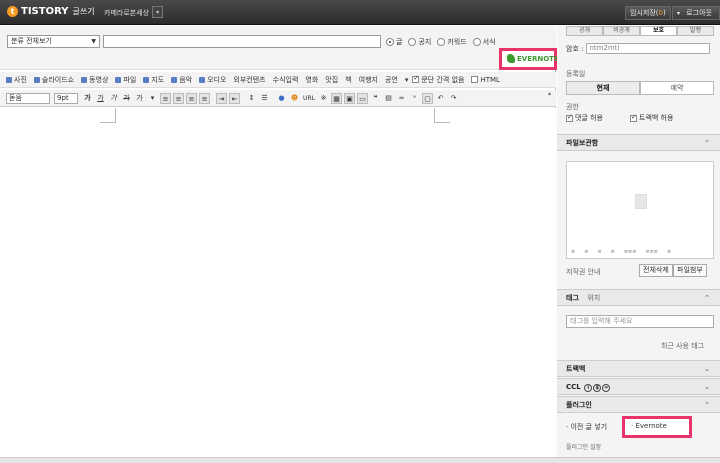 The image size is (720, 463). What do you see at coordinates (583, 272) in the screenshot?
I see `copyright-guide: 저작권 안내` at bounding box center [583, 272].